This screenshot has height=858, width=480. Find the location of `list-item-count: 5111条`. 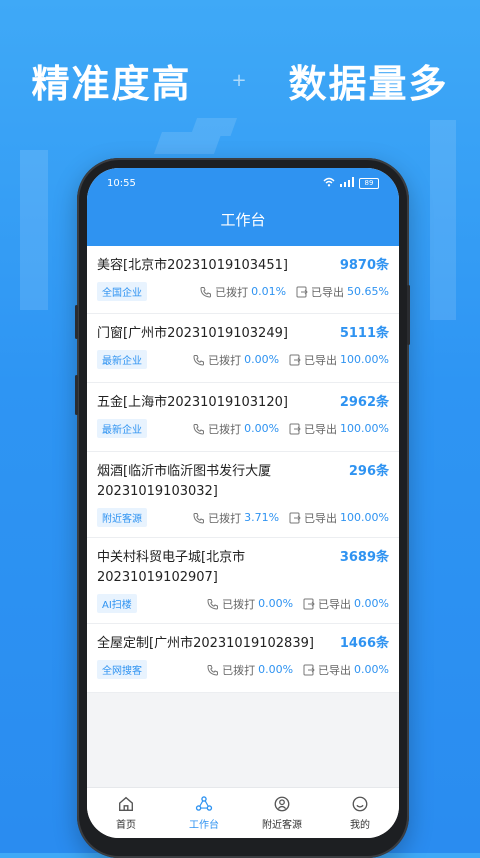

list-item-count: 5111条 is located at coordinates (364, 333).